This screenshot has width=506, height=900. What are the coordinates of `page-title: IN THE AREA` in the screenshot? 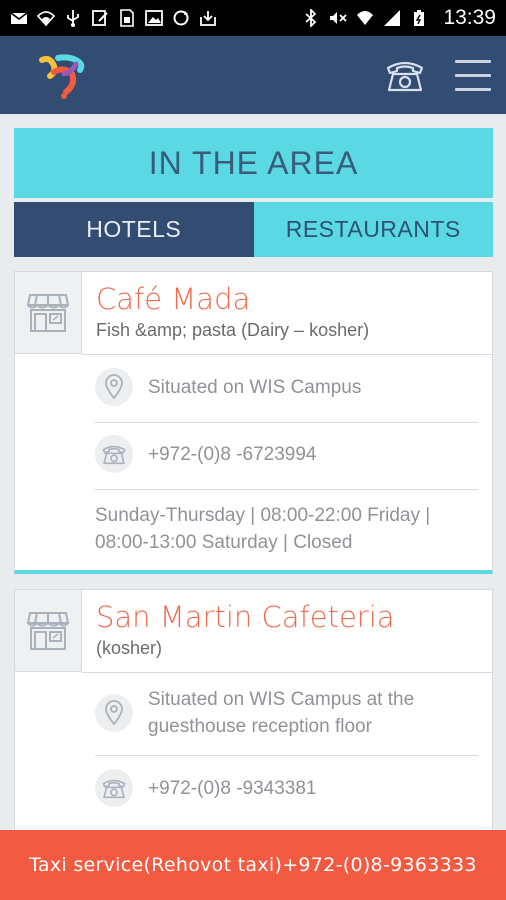 It's located at (253, 163).